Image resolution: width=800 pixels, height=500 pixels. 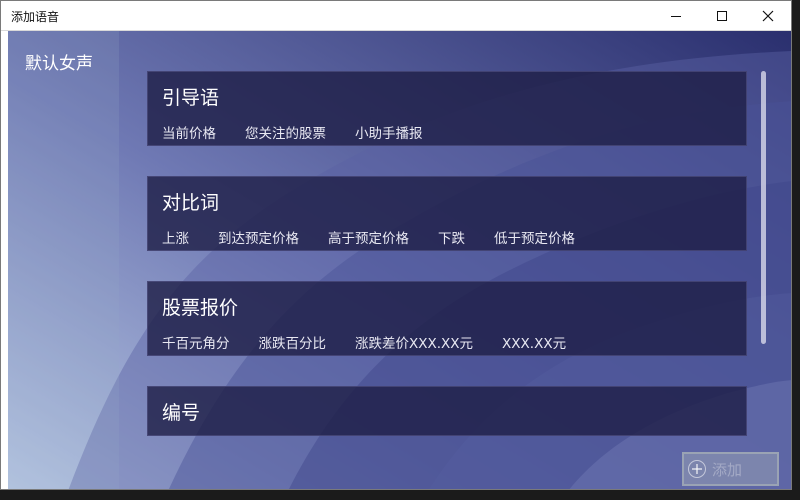 What do you see at coordinates (414, 342) in the screenshot?
I see `chip-change-amount: 涨跌差价XXX.XX元` at bounding box center [414, 342].